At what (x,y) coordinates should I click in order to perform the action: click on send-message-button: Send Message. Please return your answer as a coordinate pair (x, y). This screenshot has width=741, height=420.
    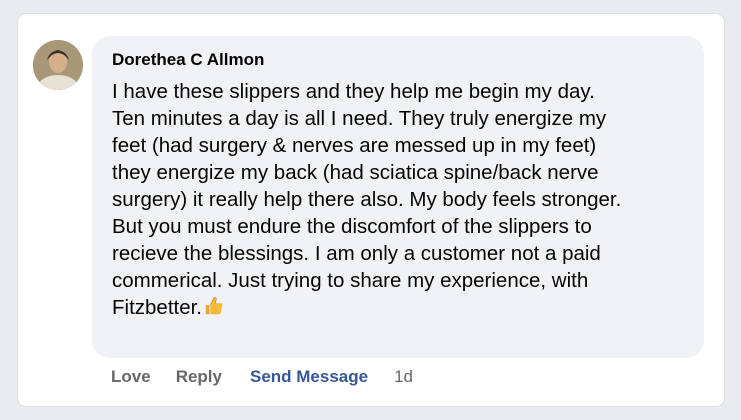
    Looking at the image, I should click on (309, 377).